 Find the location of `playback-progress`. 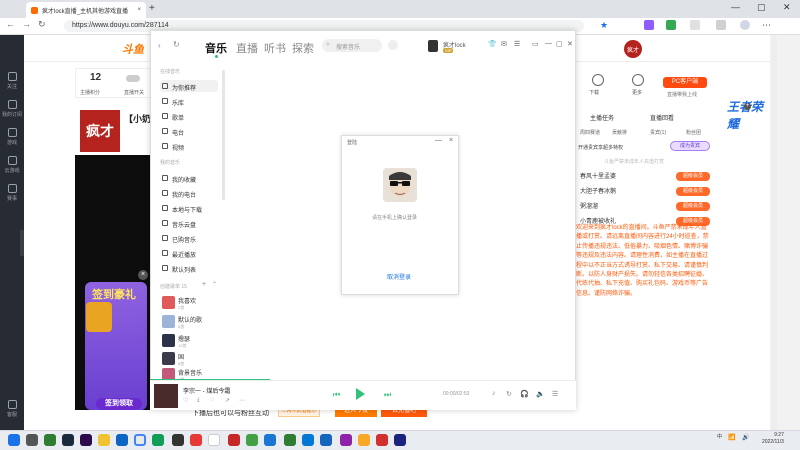

playback-progress is located at coordinates (210, 379).